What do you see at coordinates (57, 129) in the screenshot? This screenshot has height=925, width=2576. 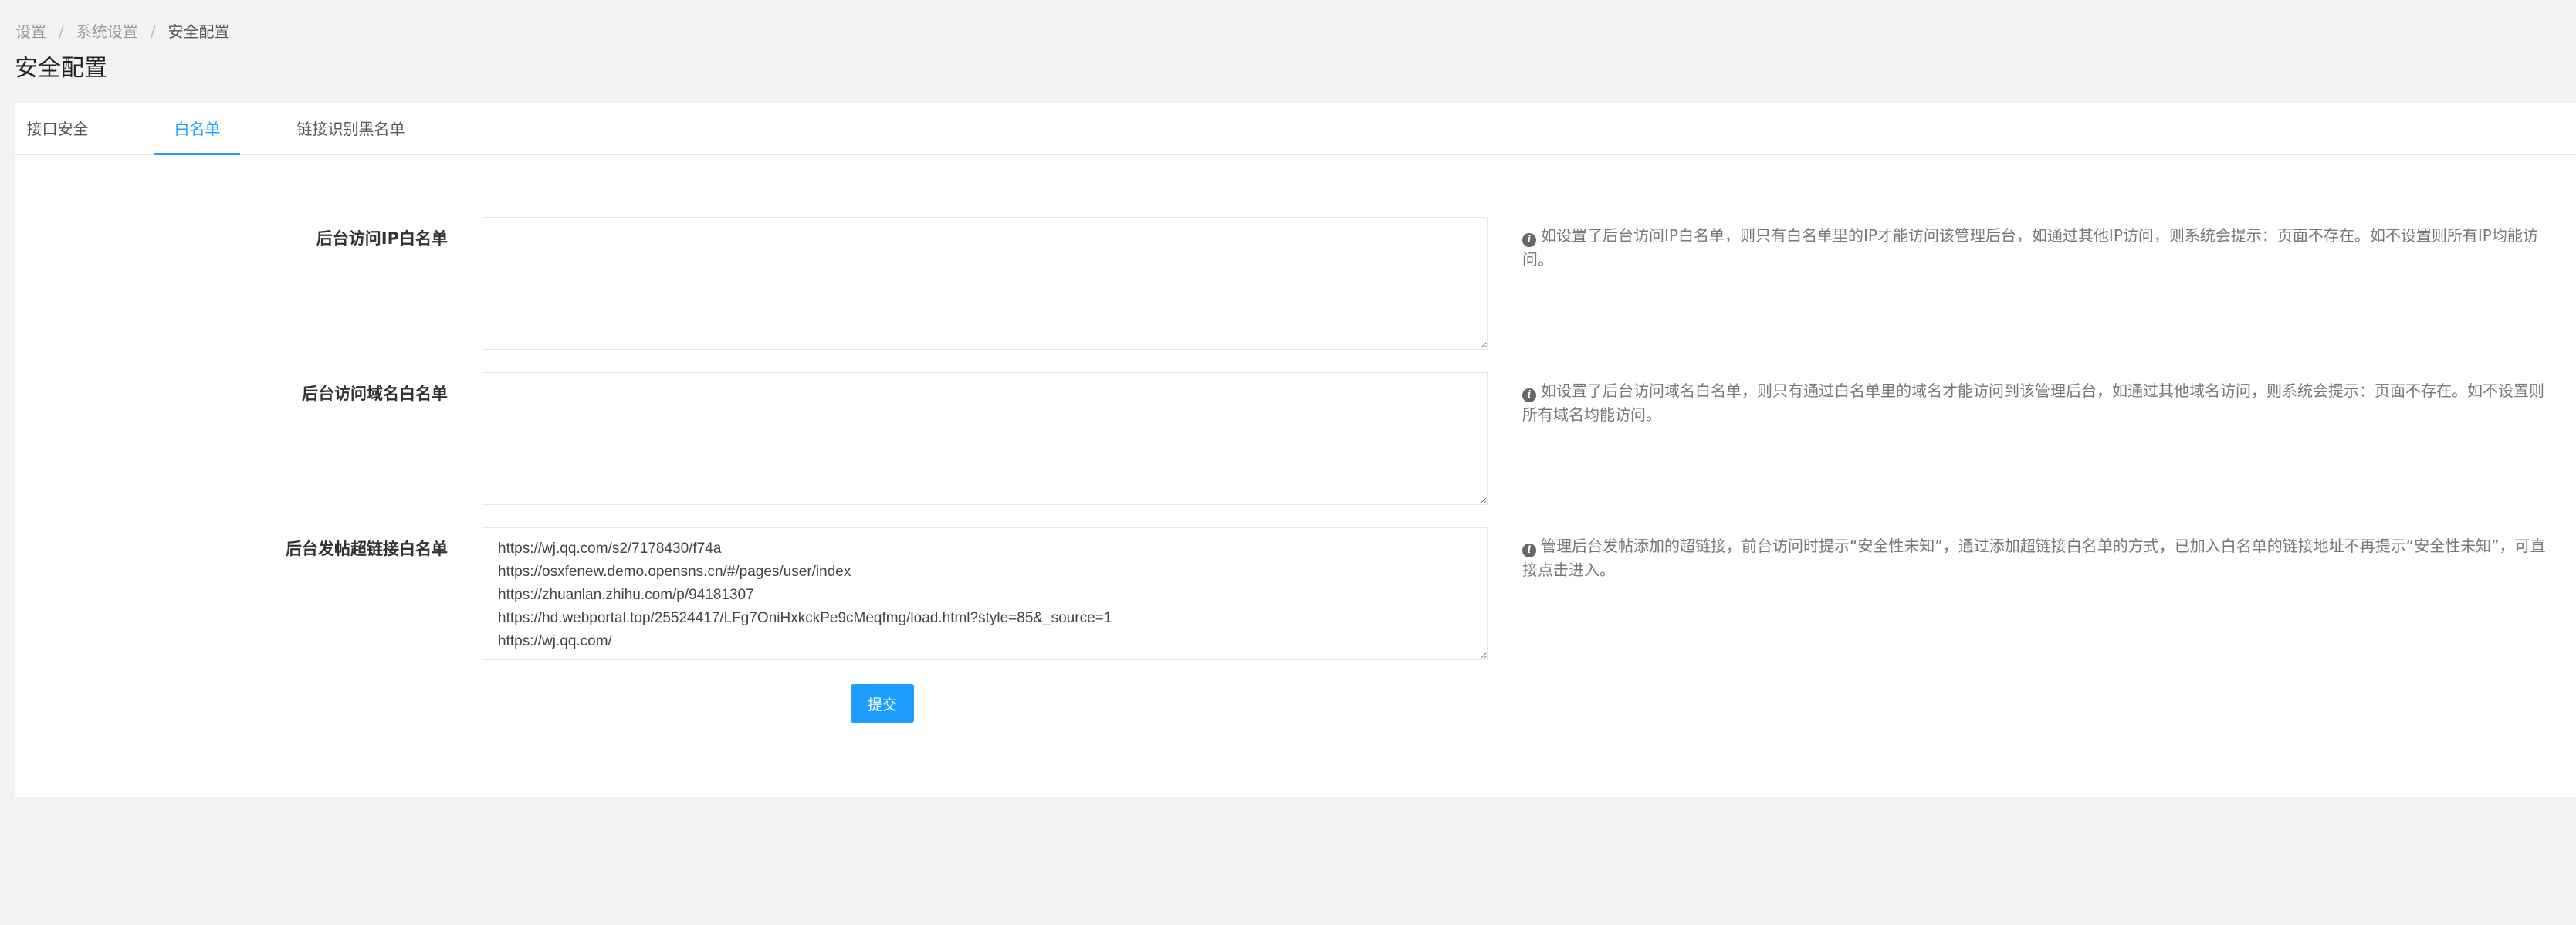 I see `tab-api-security: 接口安全` at bounding box center [57, 129].